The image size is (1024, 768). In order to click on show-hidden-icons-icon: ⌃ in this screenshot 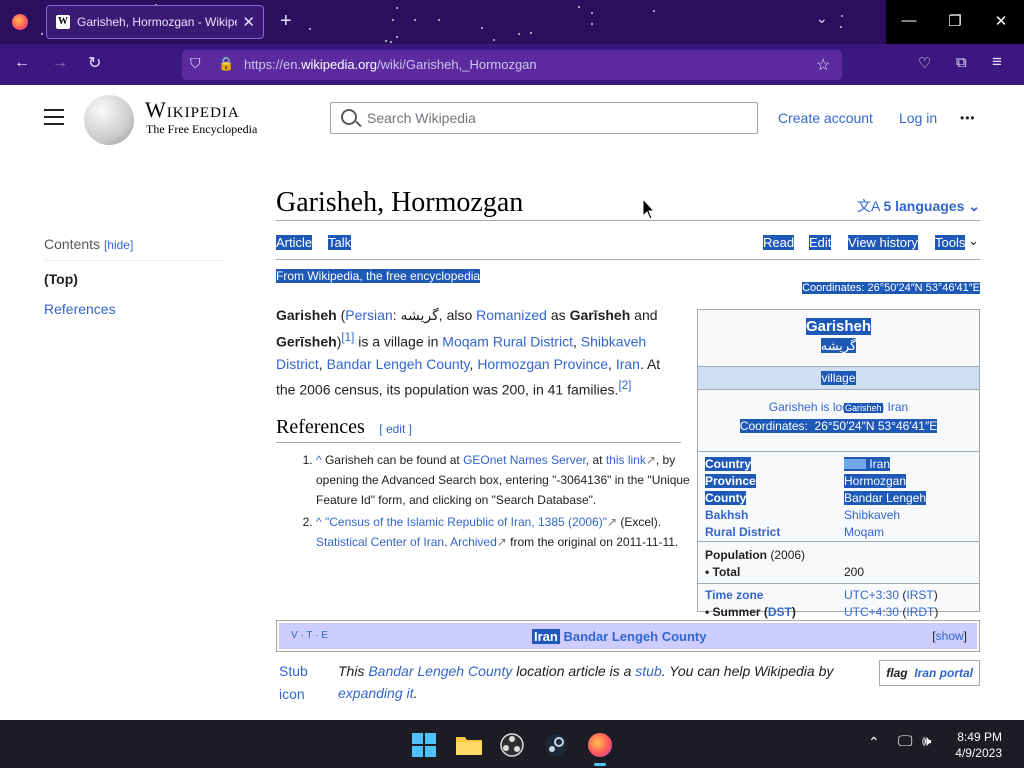, I will do `click(874, 742)`.